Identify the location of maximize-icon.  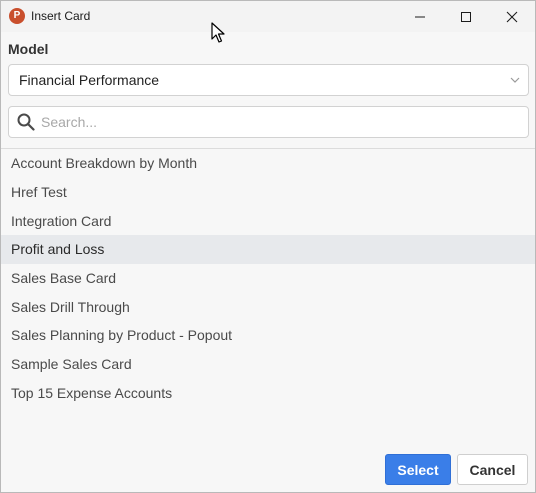
(466, 16).